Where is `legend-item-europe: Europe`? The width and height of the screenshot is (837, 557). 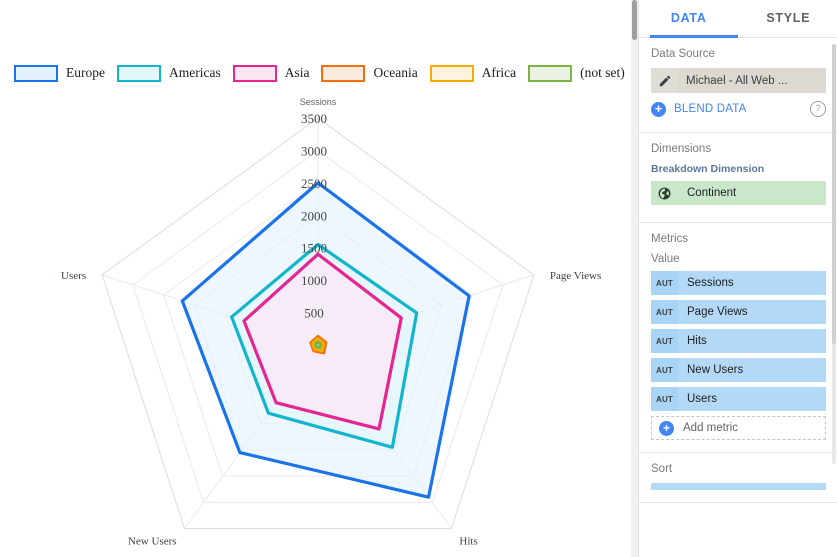 legend-item-europe: Europe is located at coordinates (59, 73).